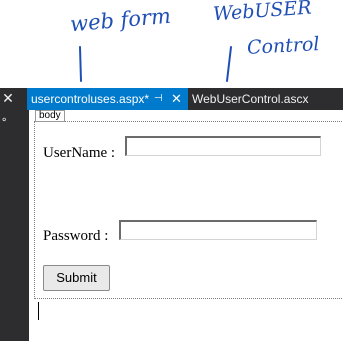 The height and width of the screenshot is (341, 343). What do you see at coordinates (250, 99) in the screenshot?
I see `tab-label: WebUserControl.ascx` at bounding box center [250, 99].